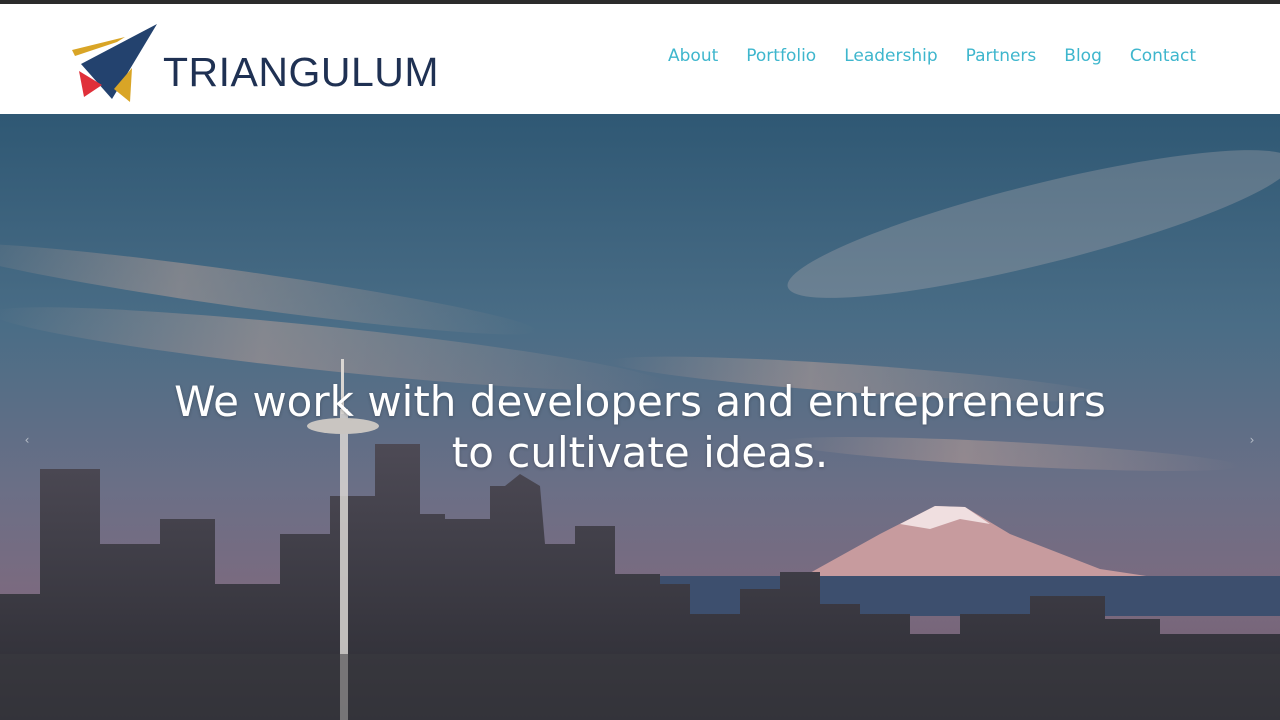  Describe the element at coordinates (640, 452) in the screenshot. I see `hero-headline-line-2: to cultivate ideas.` at that location.